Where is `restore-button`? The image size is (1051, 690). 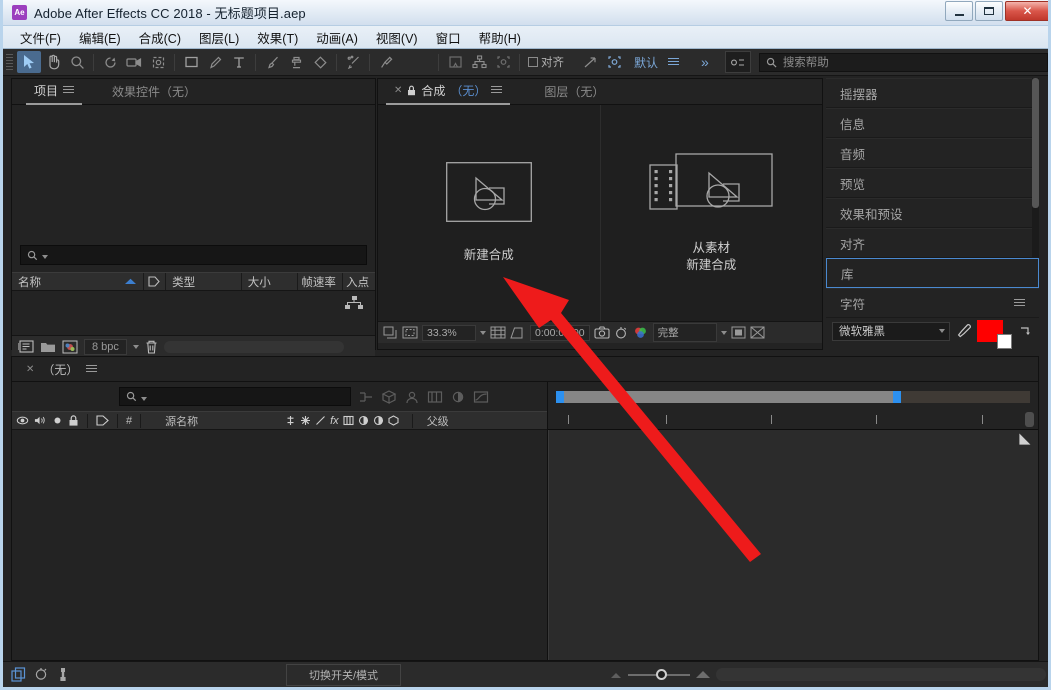 restore-button is located at coordinates (989, 11).